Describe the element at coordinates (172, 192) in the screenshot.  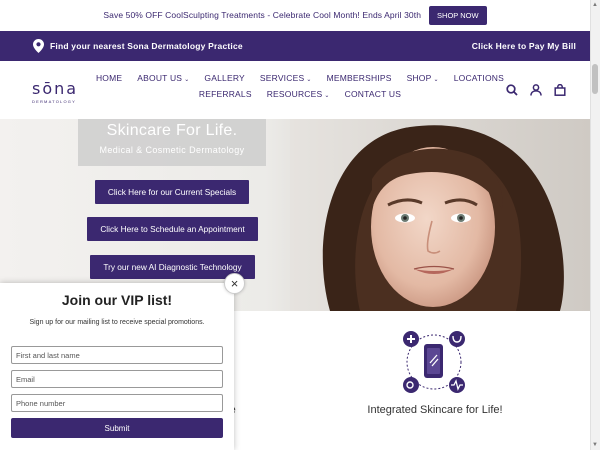
I see `current-specials-button: Click Here for our Current Specials` at that location.